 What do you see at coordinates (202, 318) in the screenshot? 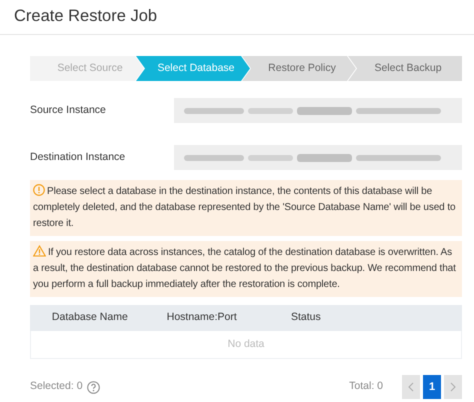
I see `column-header: Hostname:Port` at bounding box center [202, 318].